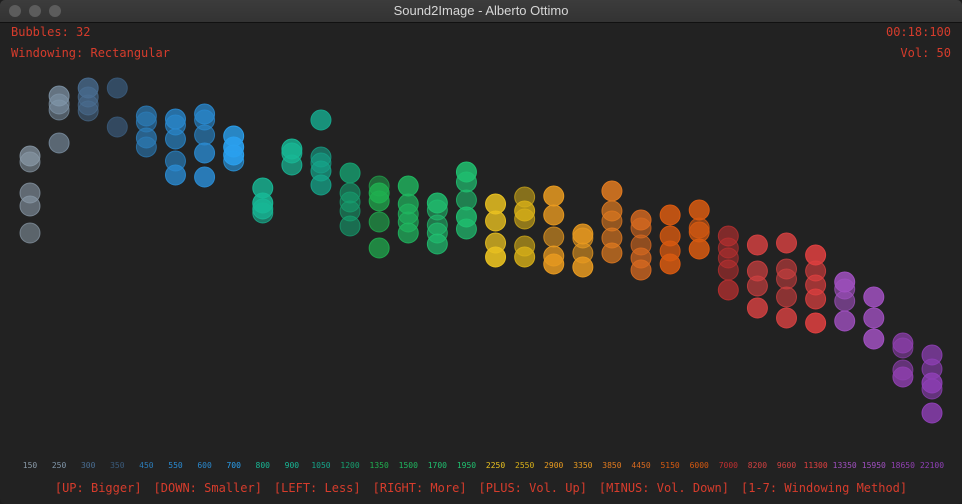 The image size is (962, 504). I want to click on frequency-label: 2900, so click(553, 465).